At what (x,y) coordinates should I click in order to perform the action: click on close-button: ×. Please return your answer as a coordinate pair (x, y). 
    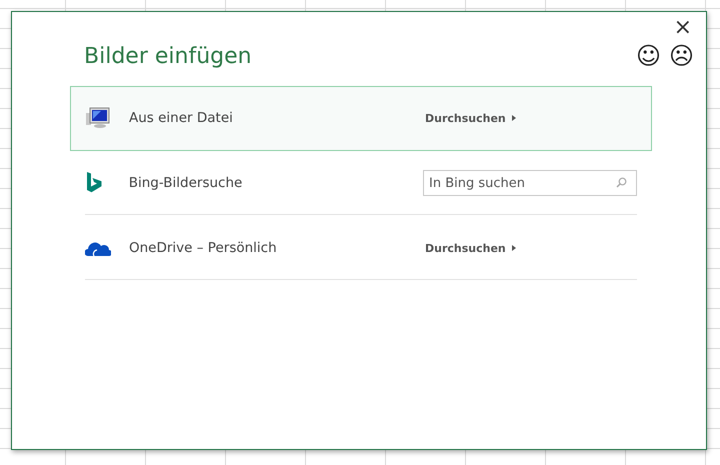
    Looking at the image, I should click on (683, 28).